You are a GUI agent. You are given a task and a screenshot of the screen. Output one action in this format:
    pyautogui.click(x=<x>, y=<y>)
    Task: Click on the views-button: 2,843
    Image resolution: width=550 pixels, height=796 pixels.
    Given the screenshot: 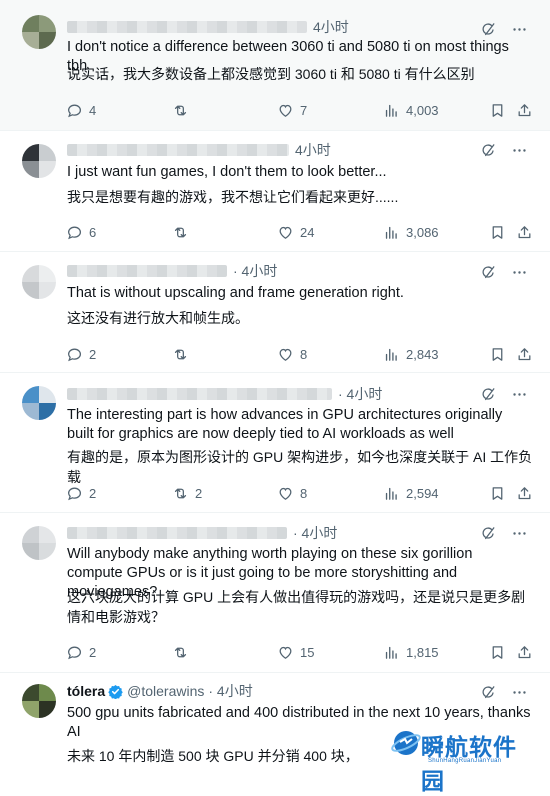 What is the action you would take?
    pyautogui.click(x=411, y=354)
    